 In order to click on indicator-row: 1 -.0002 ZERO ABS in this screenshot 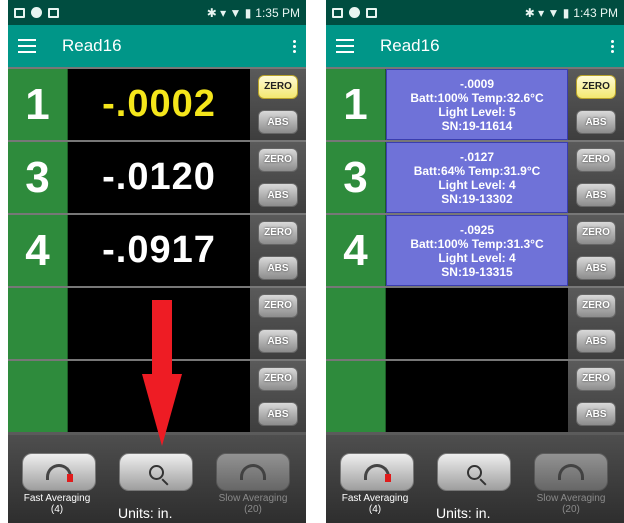, I will do `click(157, 103)`.